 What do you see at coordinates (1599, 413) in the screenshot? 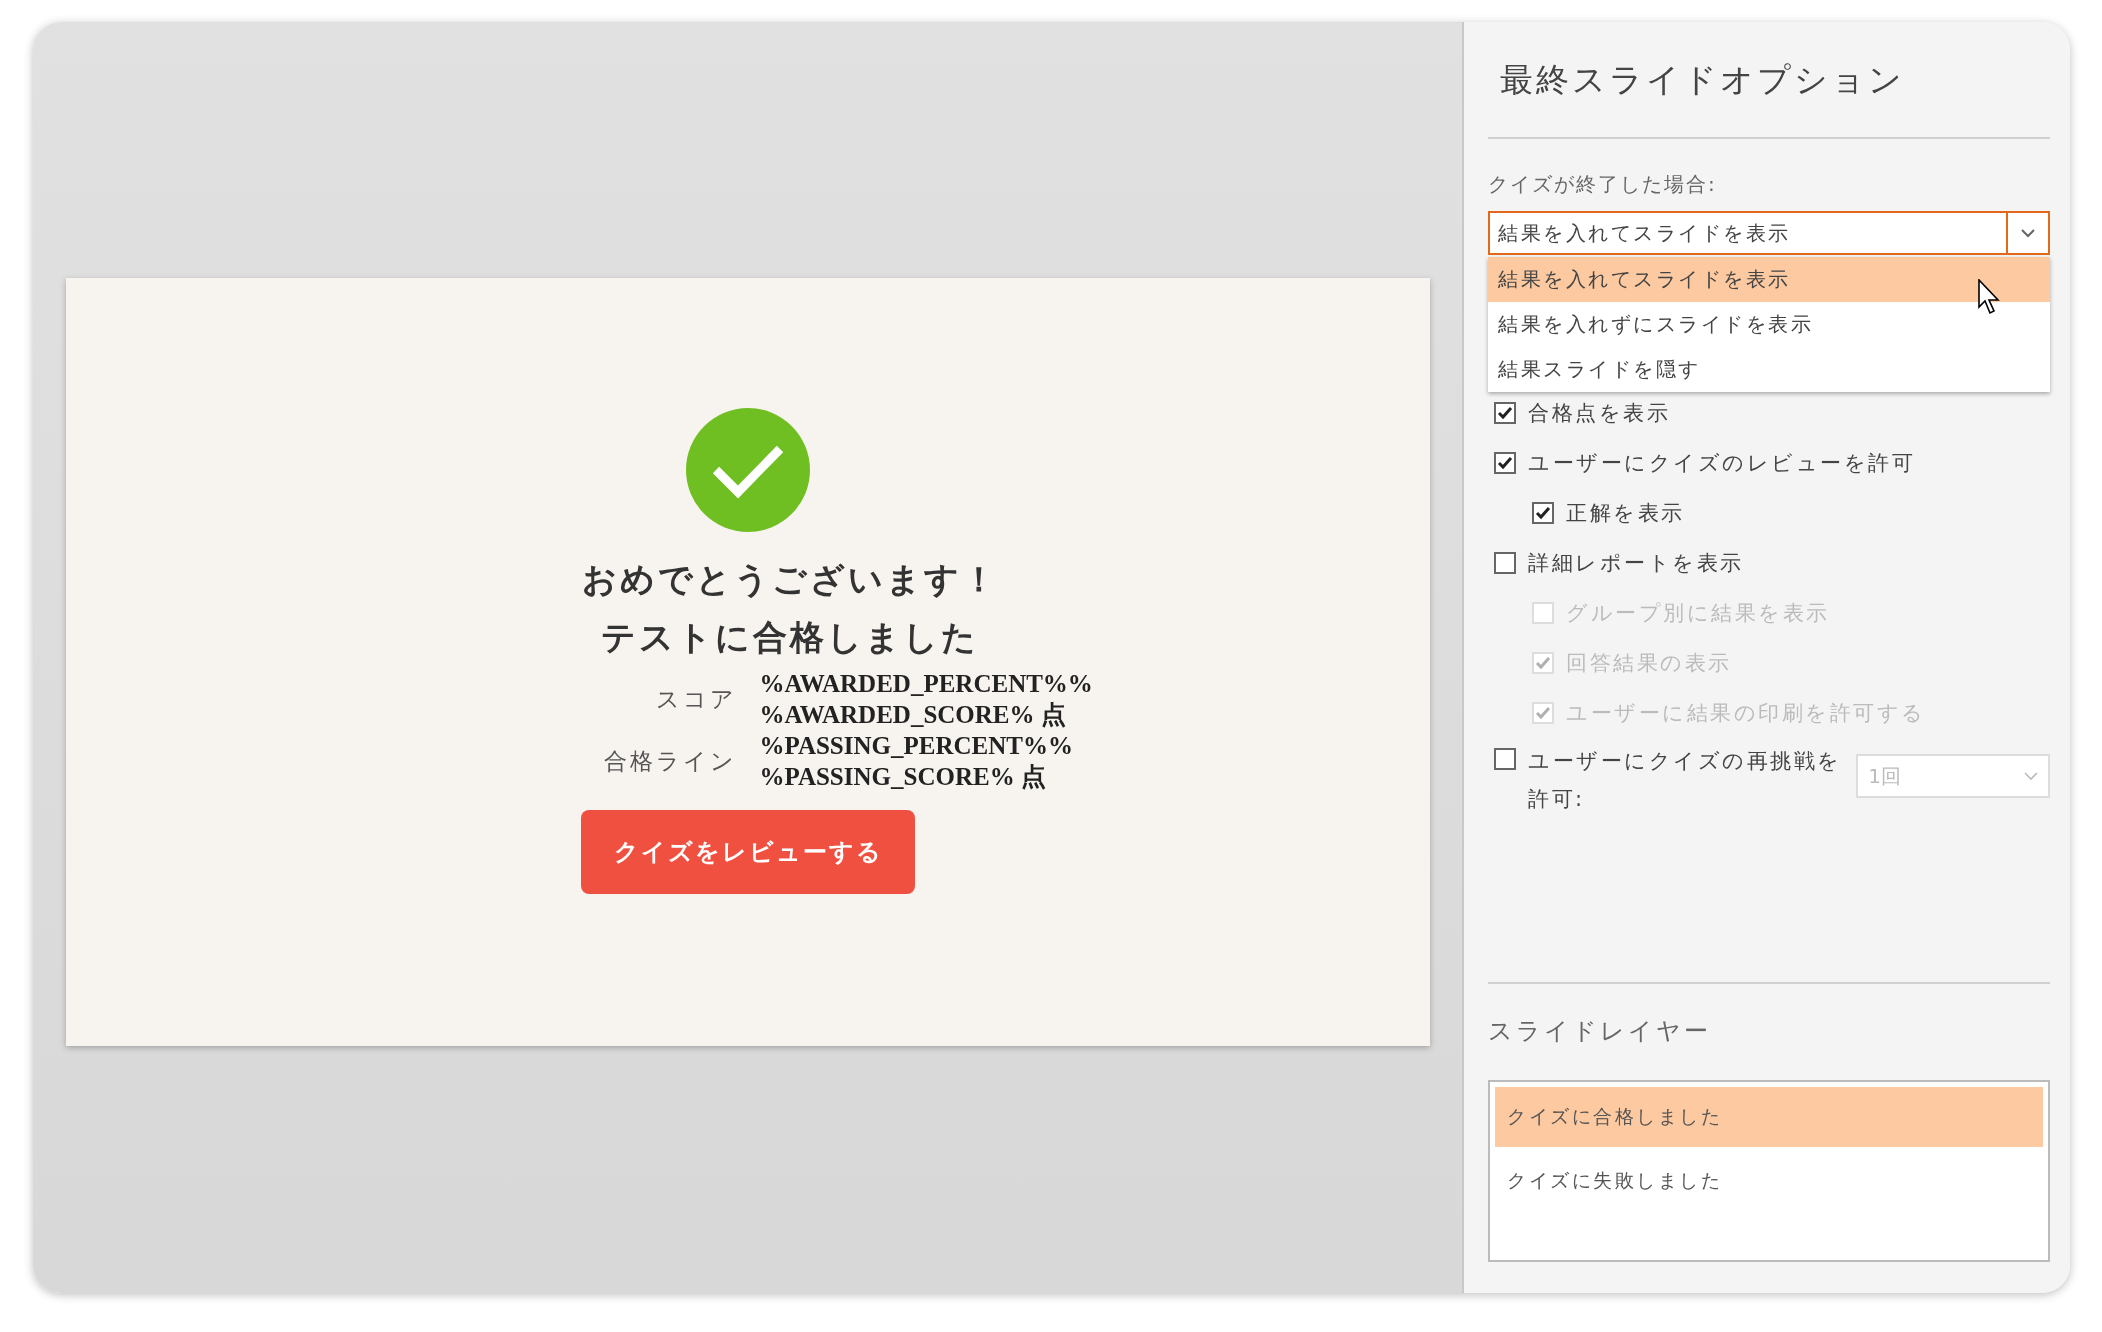
I see `checkbox-label: 合格点を表示` at bounding box center [1599, 413].